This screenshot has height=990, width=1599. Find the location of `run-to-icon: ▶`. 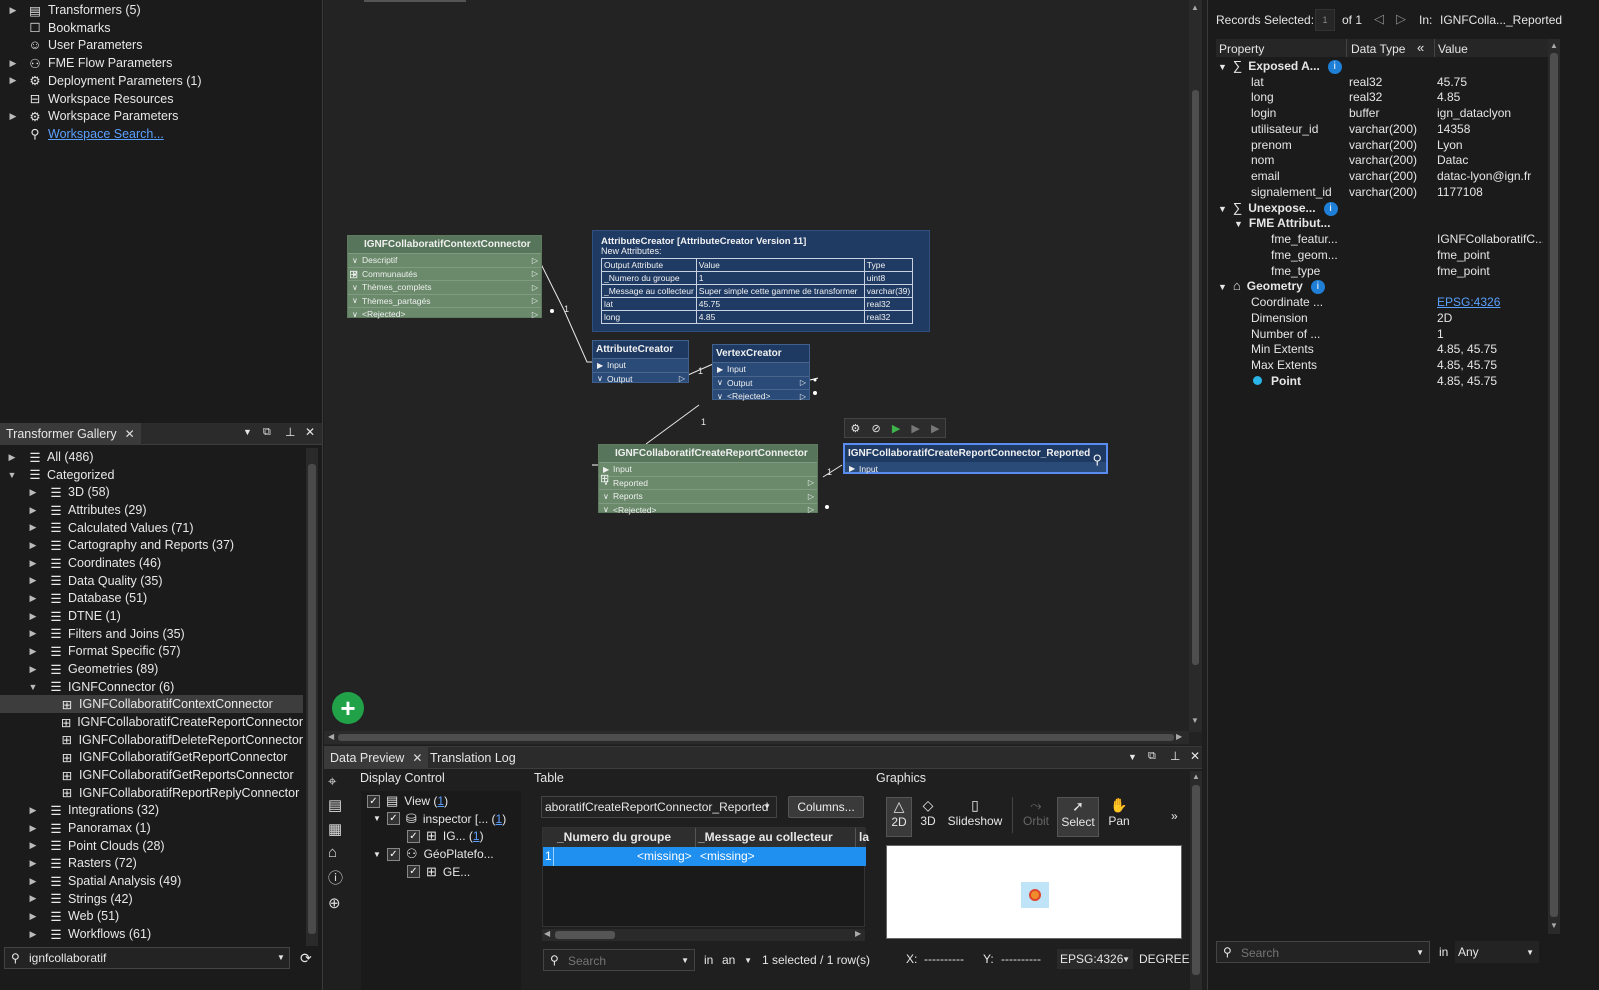

run-to-icon: ▶ is located at coordinates (896, 428).